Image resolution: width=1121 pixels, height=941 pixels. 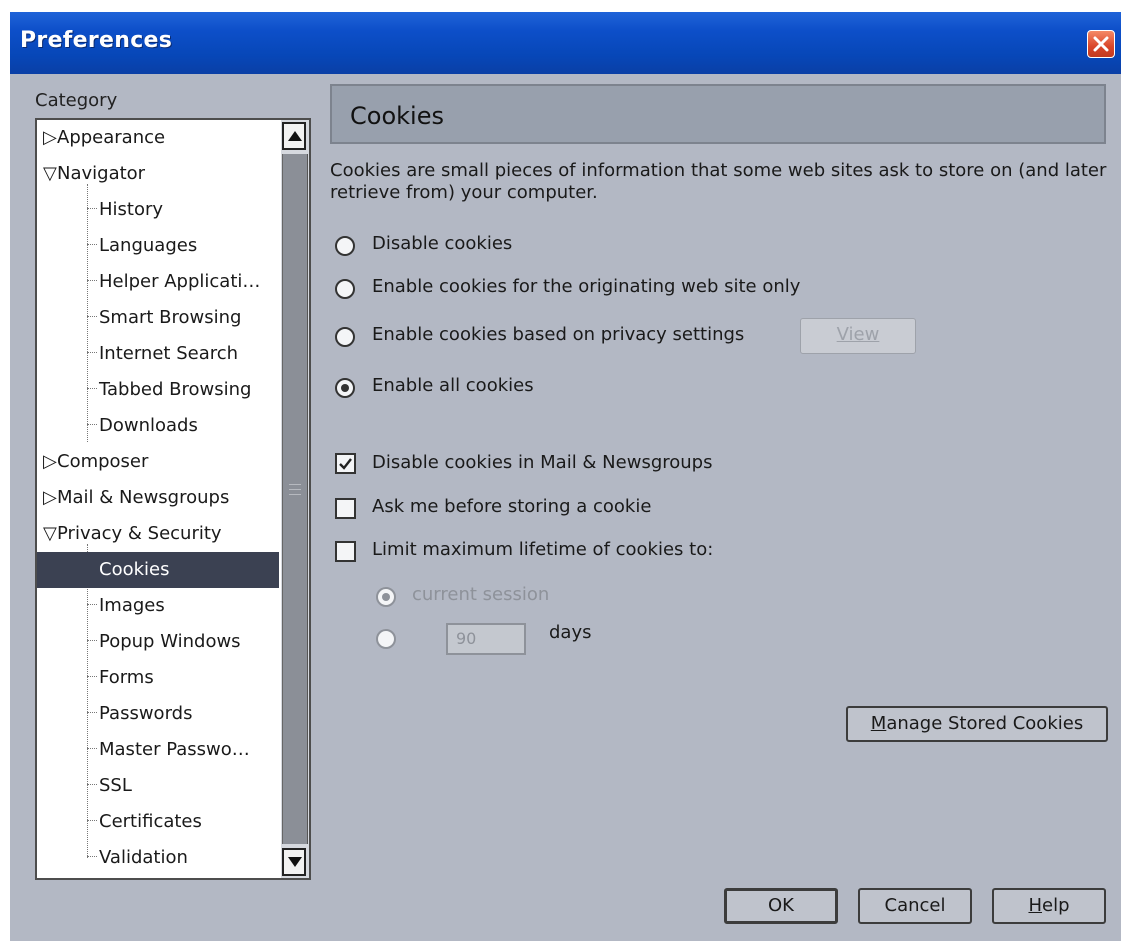 I want to click on tree-item-privacy-security: ▽Privacy & Security, so click(x=158, y=534).